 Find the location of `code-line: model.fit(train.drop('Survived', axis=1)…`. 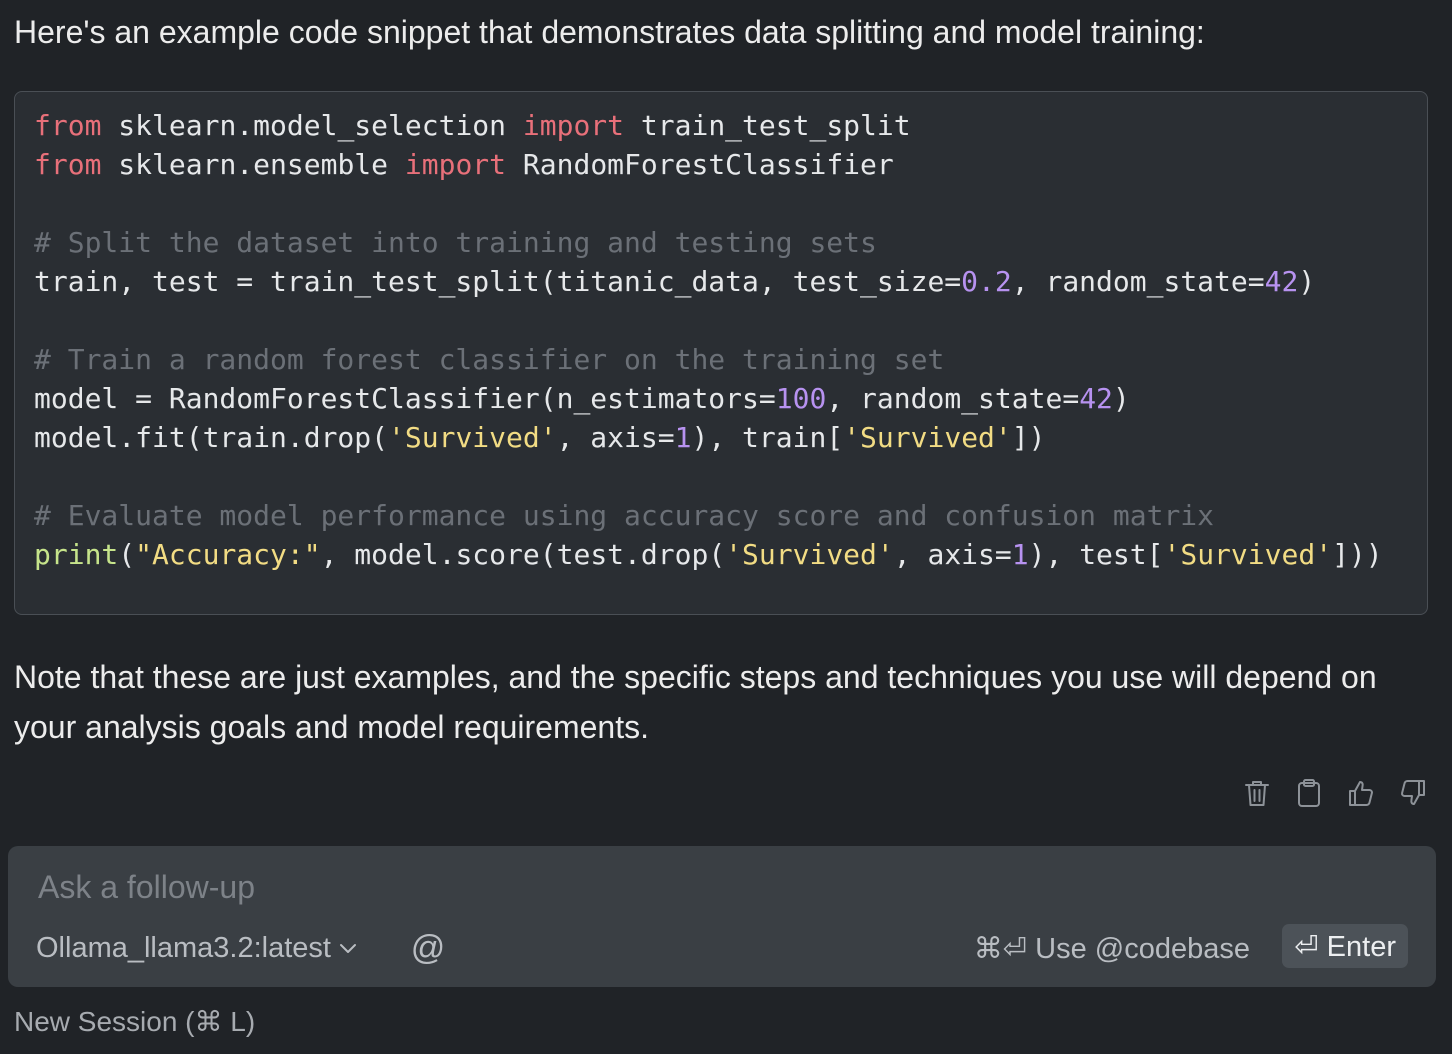

code-line: model.fit(train.drop('Survived', axis=1)… is located at coordinates (708, 437).